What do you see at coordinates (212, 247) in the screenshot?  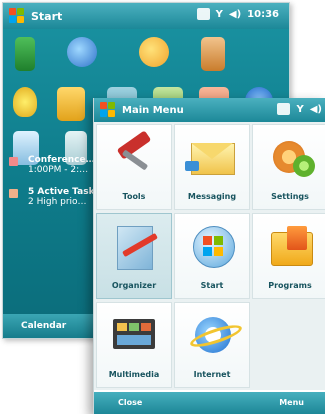 I see `windows-start-icon` at bounding box center [212, 247].